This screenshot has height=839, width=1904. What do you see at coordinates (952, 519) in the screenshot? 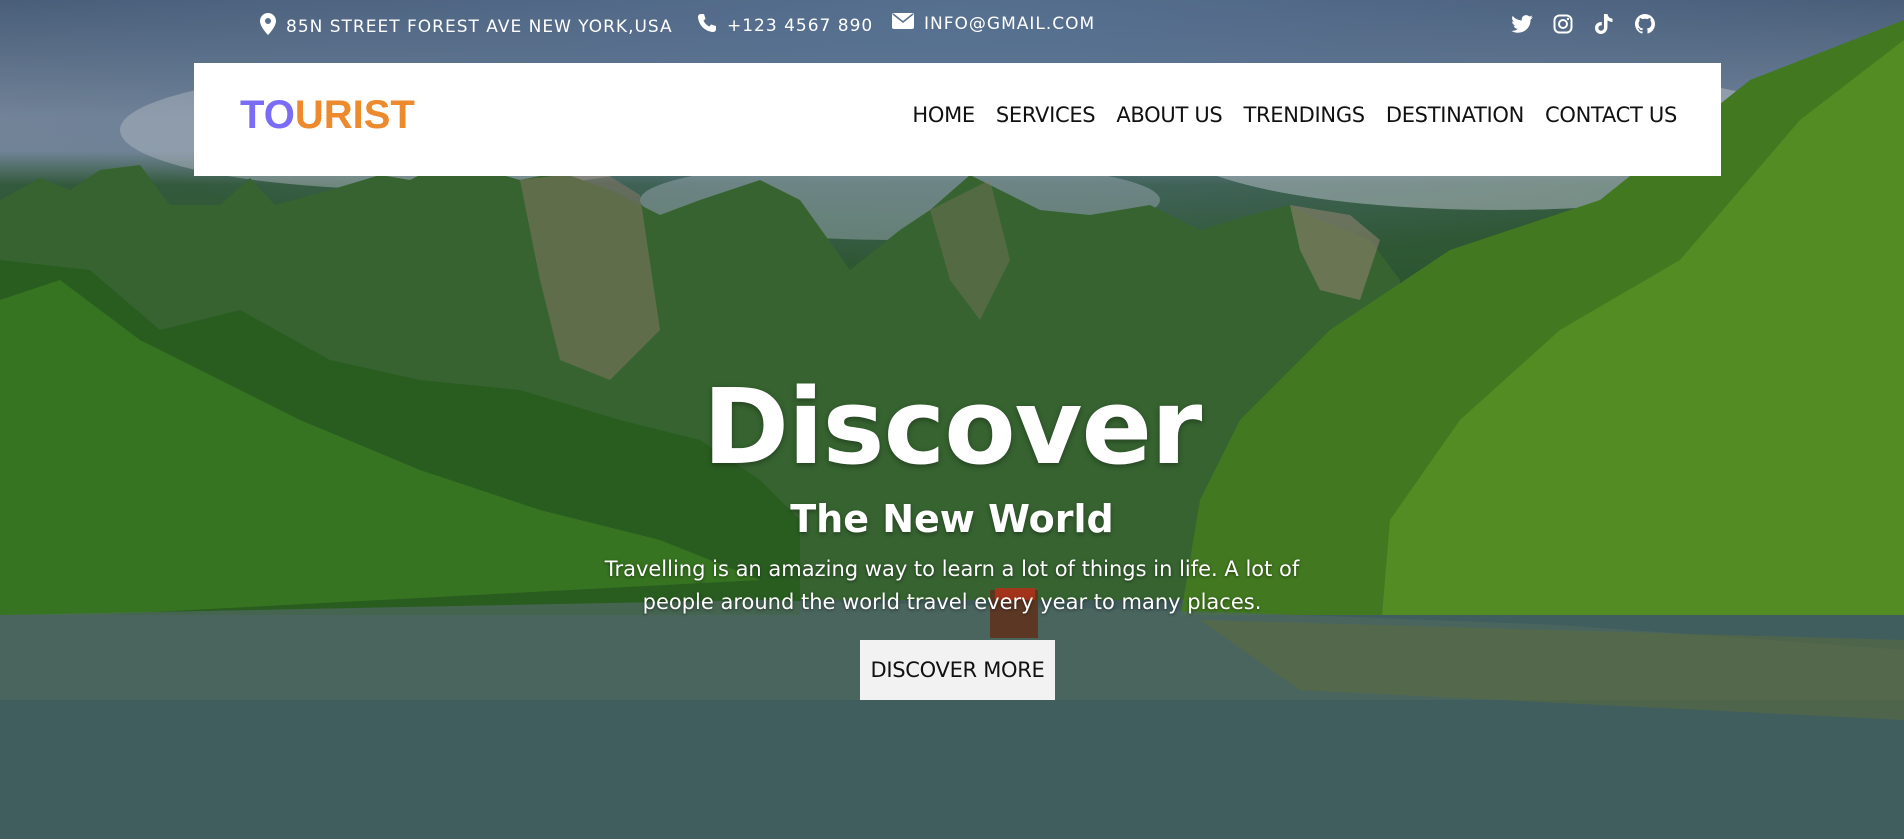
I see `hero-subtitle: The New World` at bounding box center [952, 519].